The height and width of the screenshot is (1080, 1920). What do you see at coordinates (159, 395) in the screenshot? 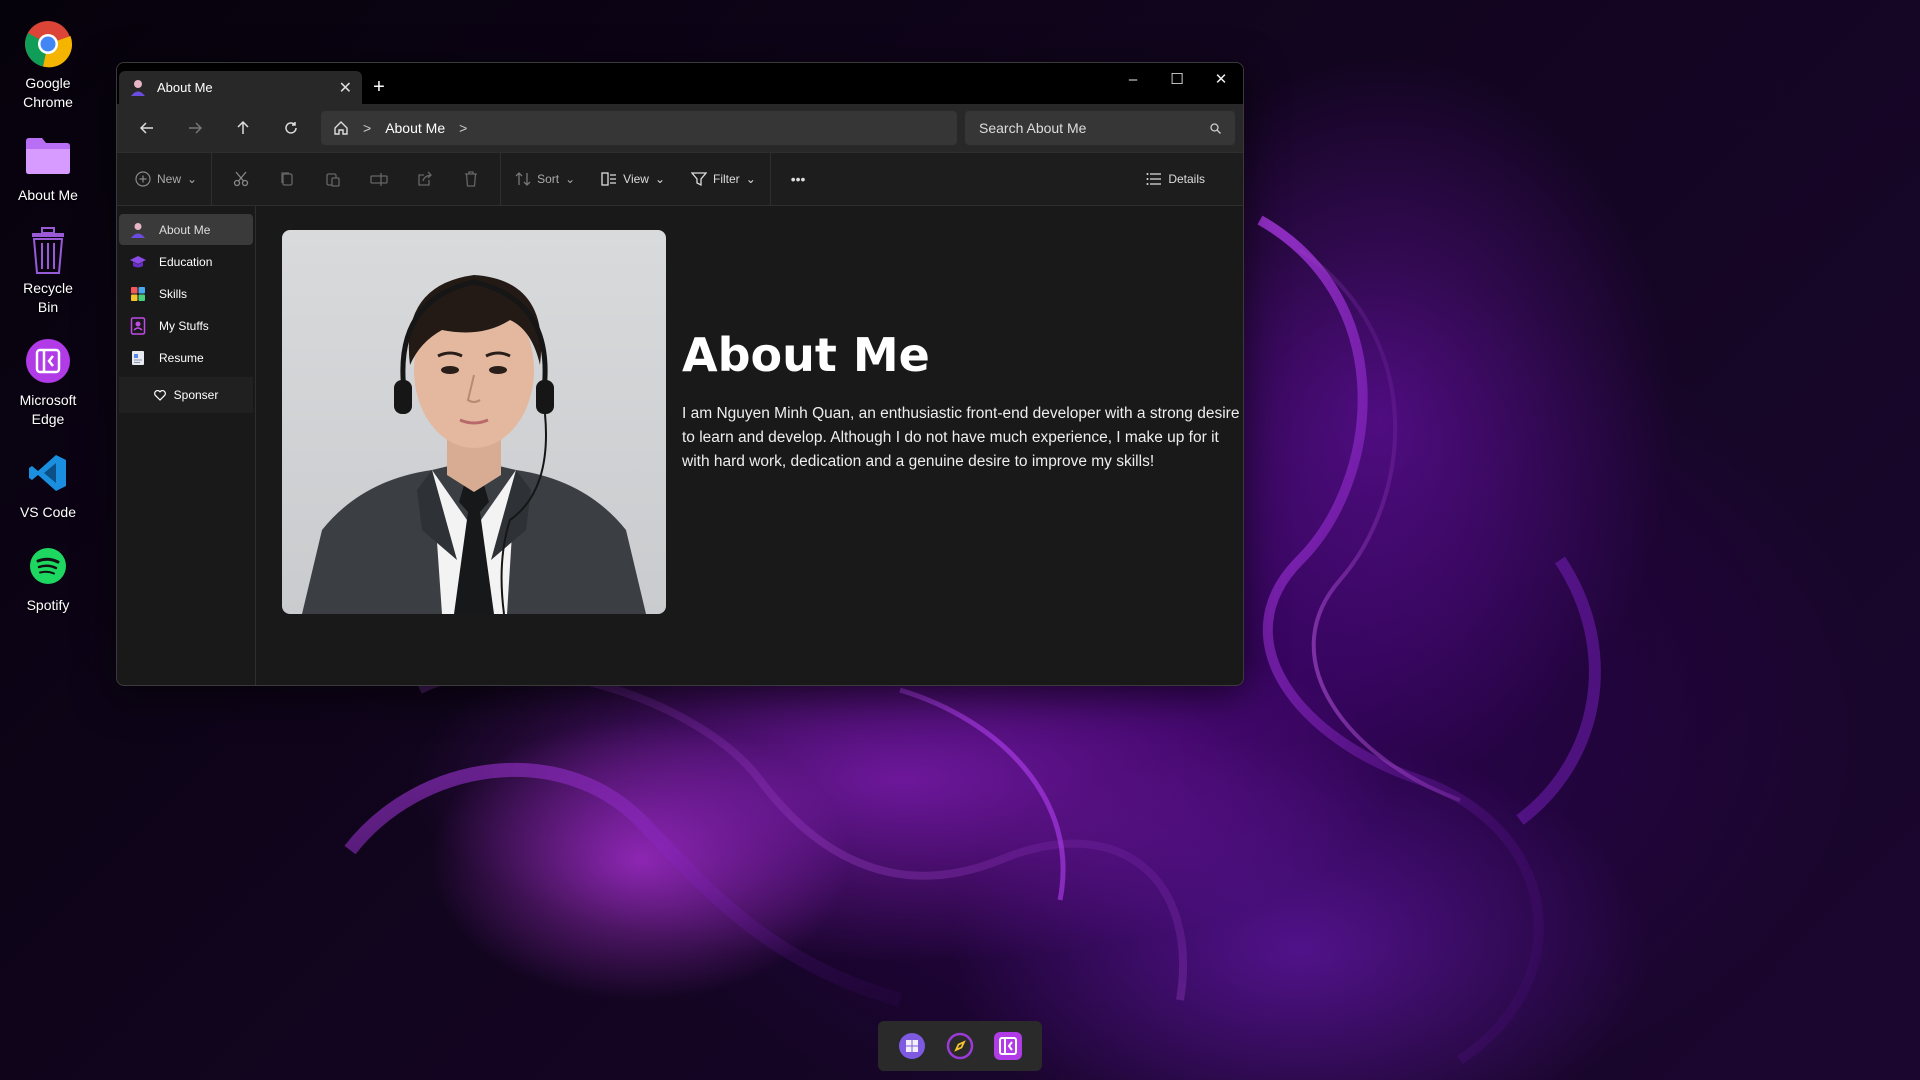
I see `heart-icon` at bounding box center [159, 395].